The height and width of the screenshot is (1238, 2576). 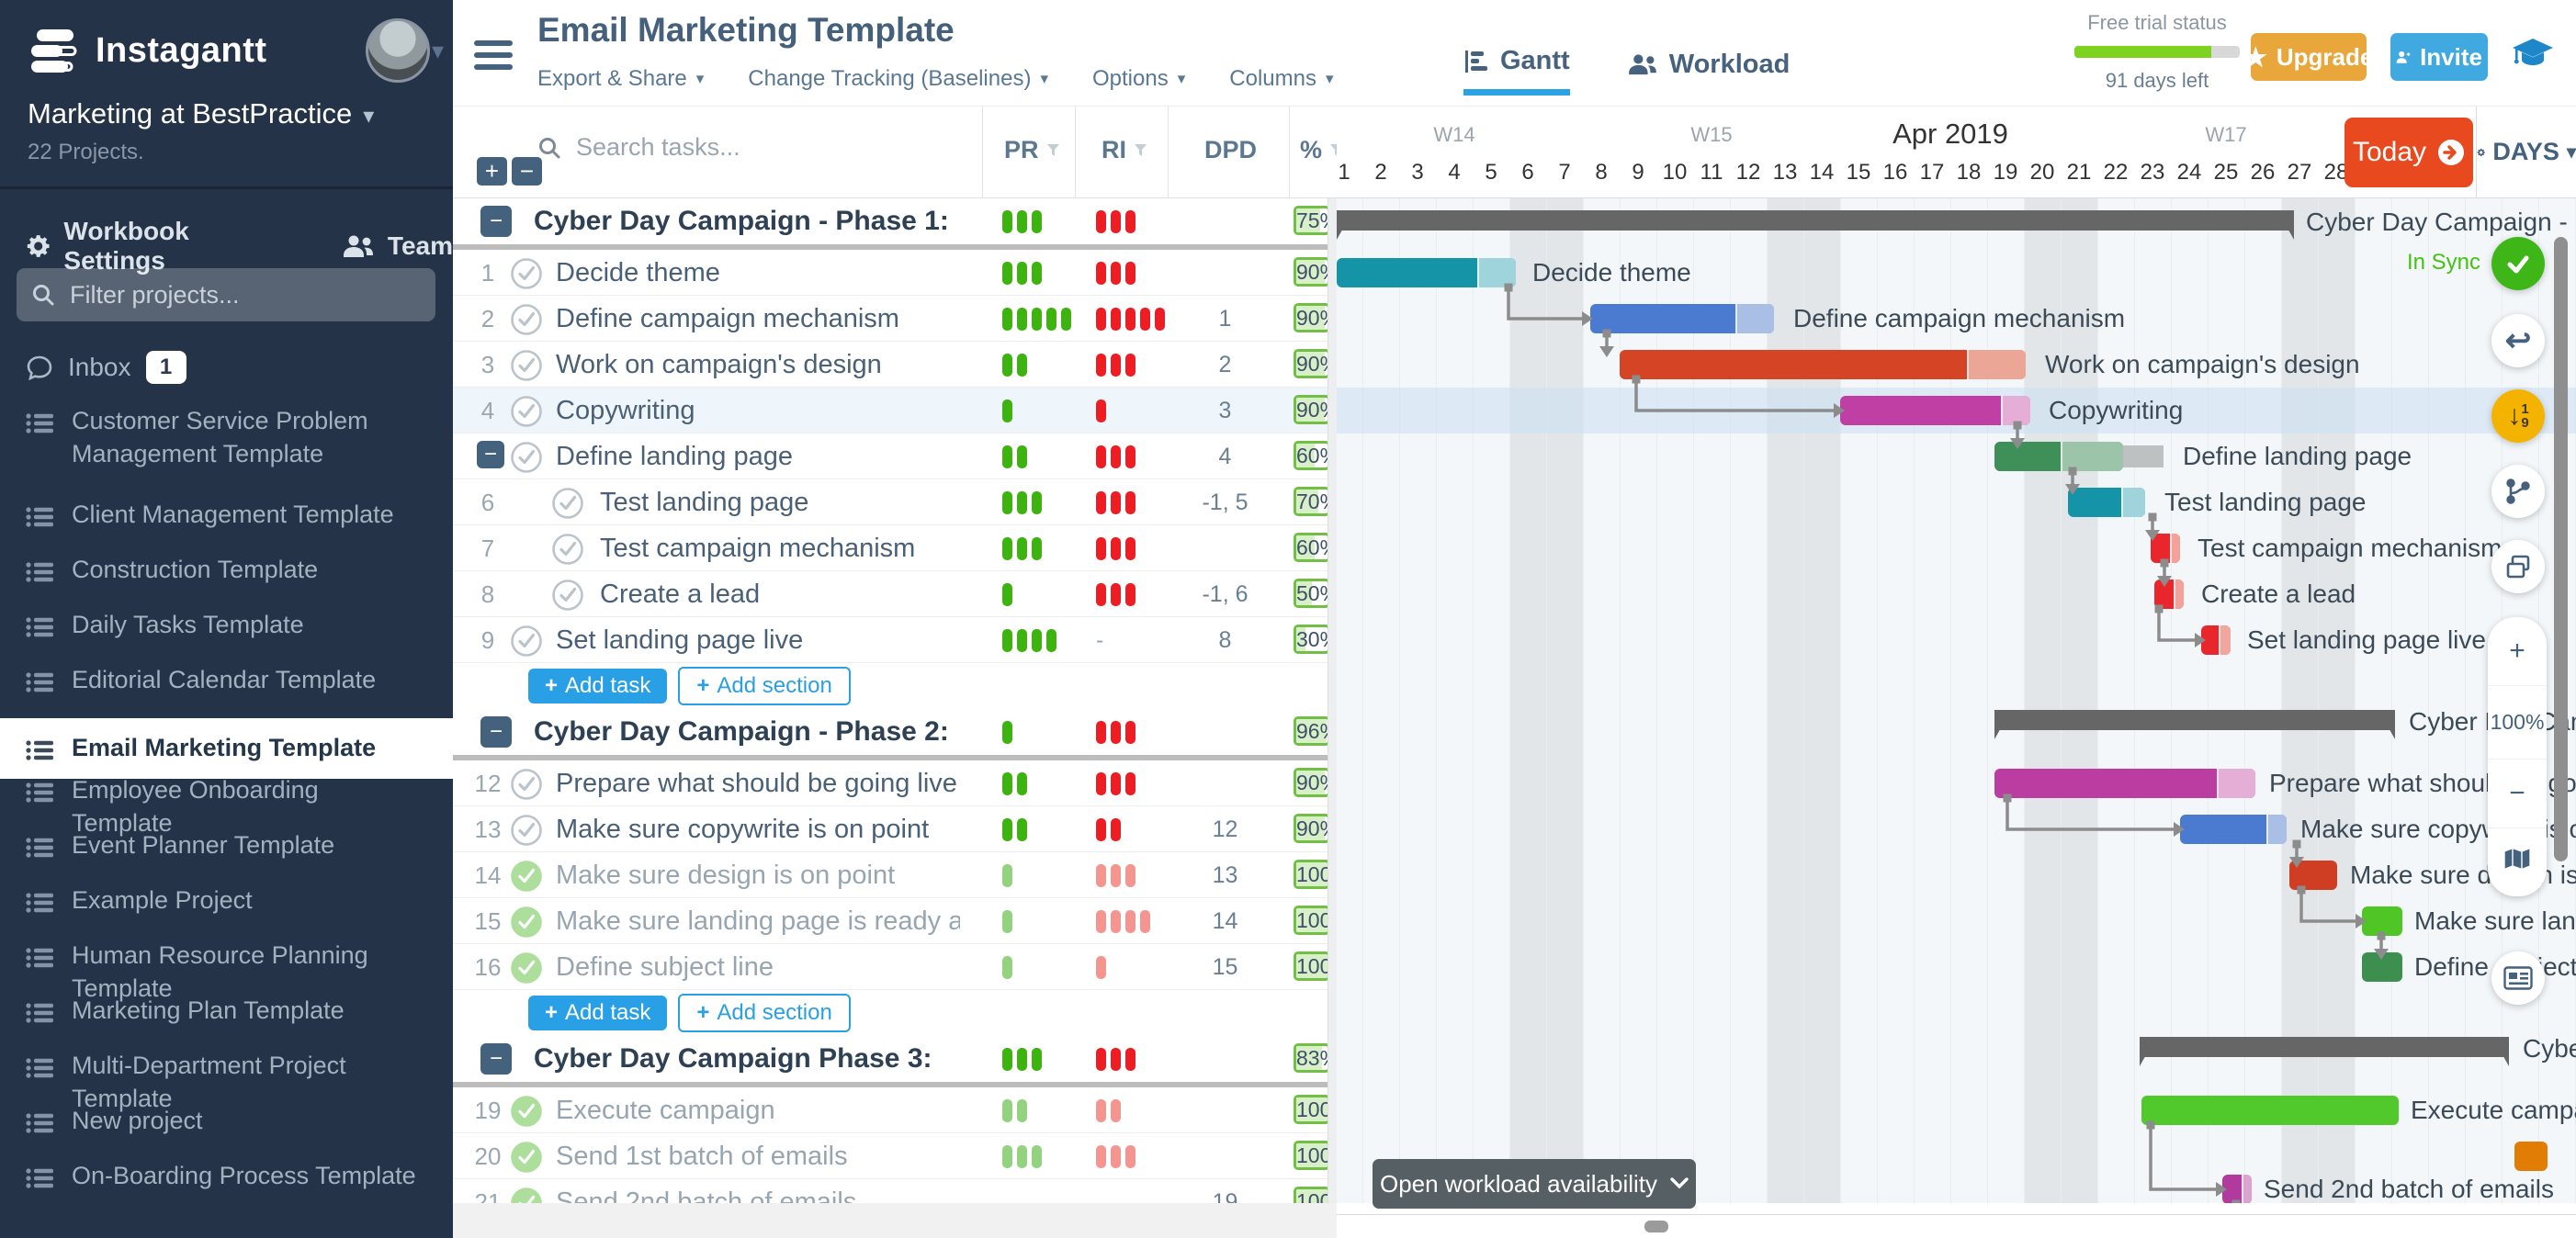 What do you see at coordinates (2517, 651) in the screenshot?
I see `zoom-in-button: +` at bounding box center [2517, 651].